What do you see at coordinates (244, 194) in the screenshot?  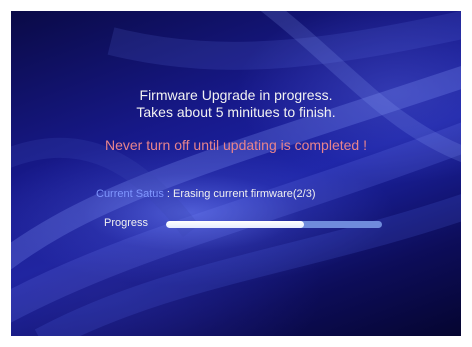 I see `status-value: Erasing current firmware(2/3)` at bounding box center [244, 194].